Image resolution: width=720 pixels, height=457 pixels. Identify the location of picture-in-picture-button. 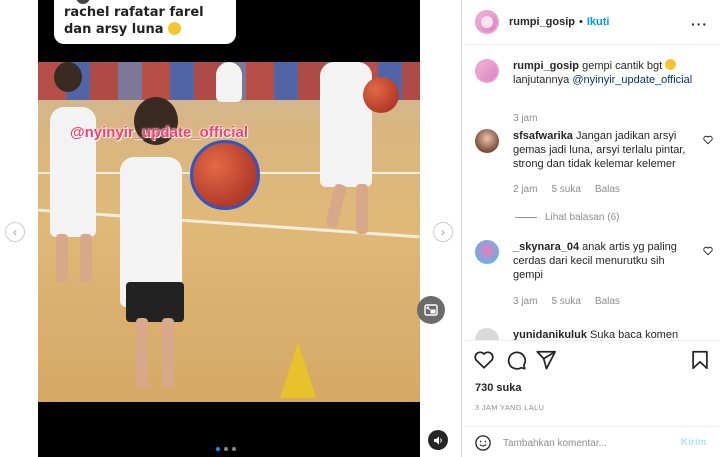
(431, 310).